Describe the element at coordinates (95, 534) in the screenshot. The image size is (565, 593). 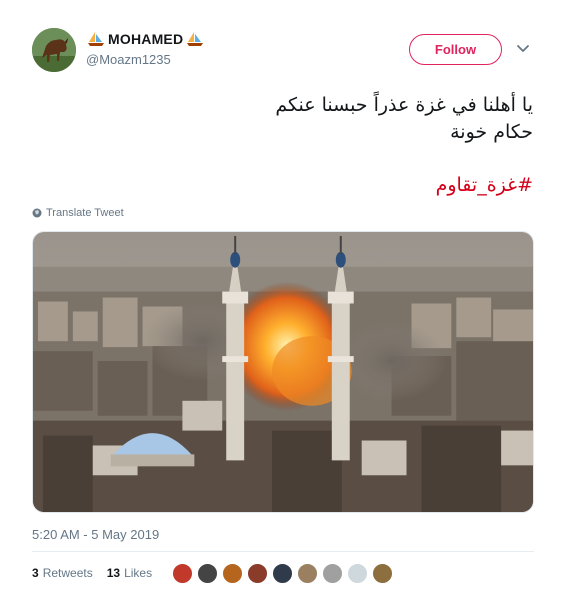
I see `tweet-timestamp: 5:20 AM - 5 May 2019` at that location.